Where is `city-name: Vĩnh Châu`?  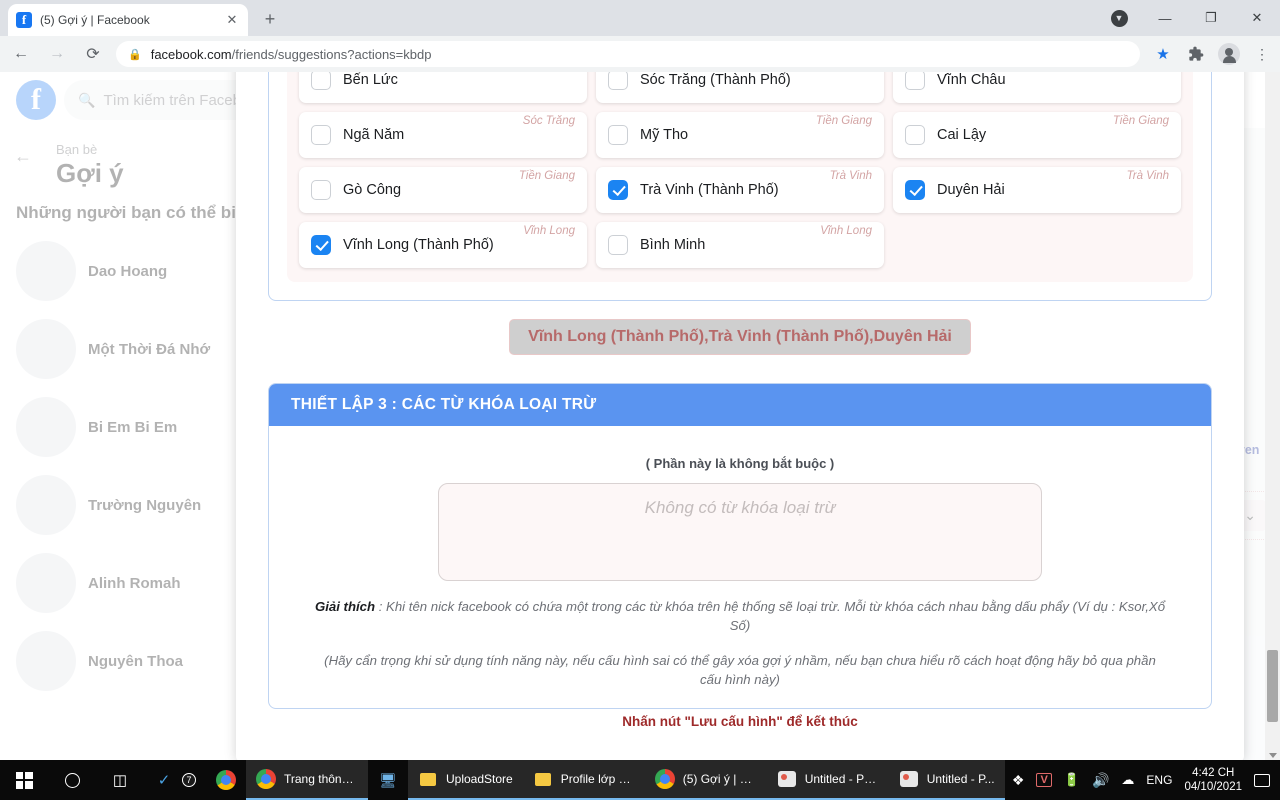
city-name: Vĩnh Châu is located at coordinates (971, 80).